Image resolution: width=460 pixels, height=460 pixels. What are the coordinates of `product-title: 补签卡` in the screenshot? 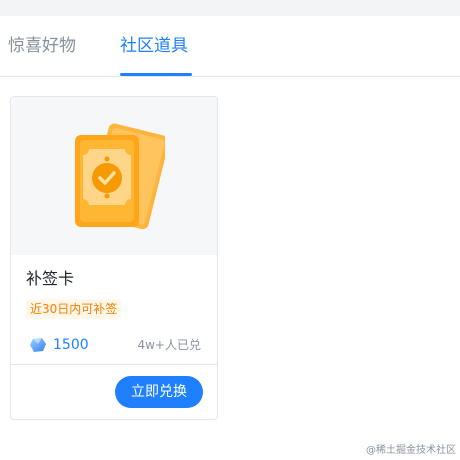 It's located at (50, 278).